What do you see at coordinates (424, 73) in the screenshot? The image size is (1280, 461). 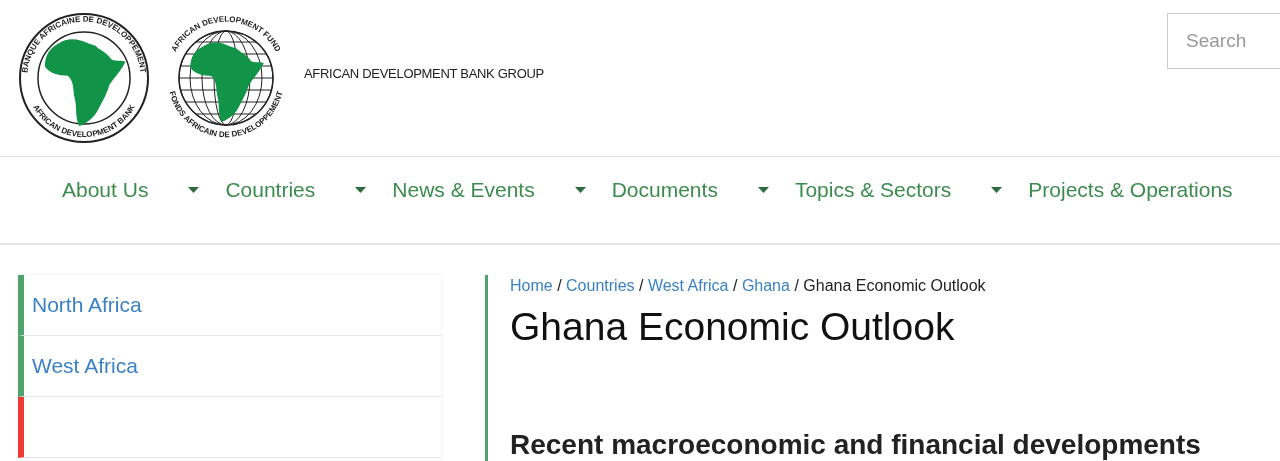 I see `organization-name: AFRICAN DEVELOPMENT BANK GROUP` at bounding box center [424, 73].